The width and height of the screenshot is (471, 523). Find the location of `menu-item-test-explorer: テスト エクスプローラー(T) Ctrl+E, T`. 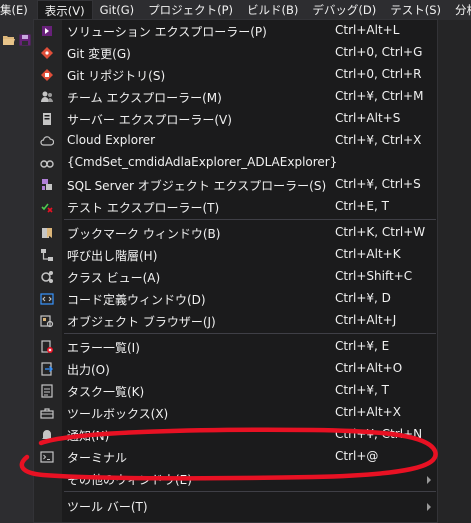

menu-item-test-explorer: テスト エクスプローラー(T) Ctrl+E, T is located at coordinates (235, 207).